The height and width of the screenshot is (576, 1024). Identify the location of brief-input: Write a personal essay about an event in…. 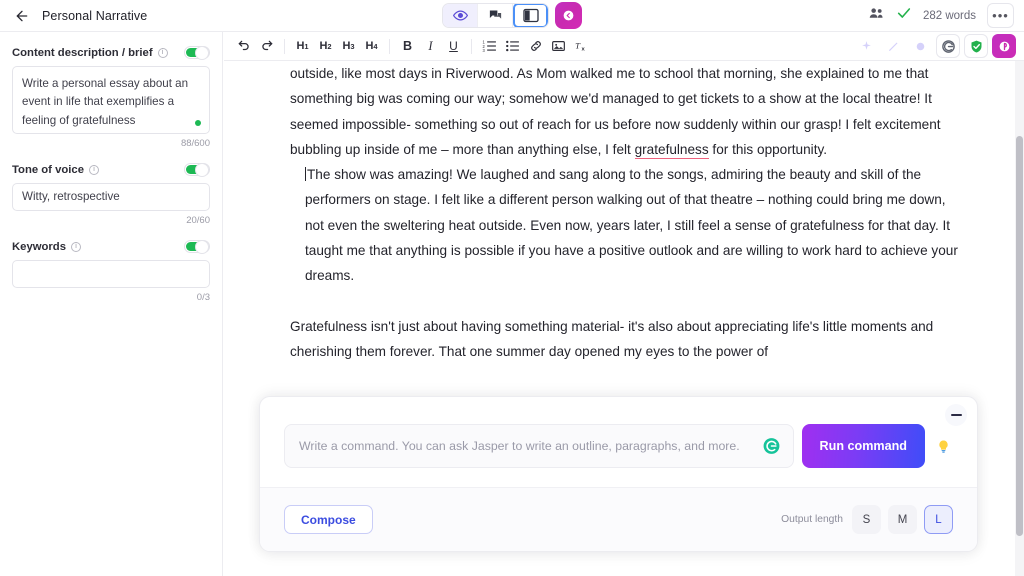
(111, 100).